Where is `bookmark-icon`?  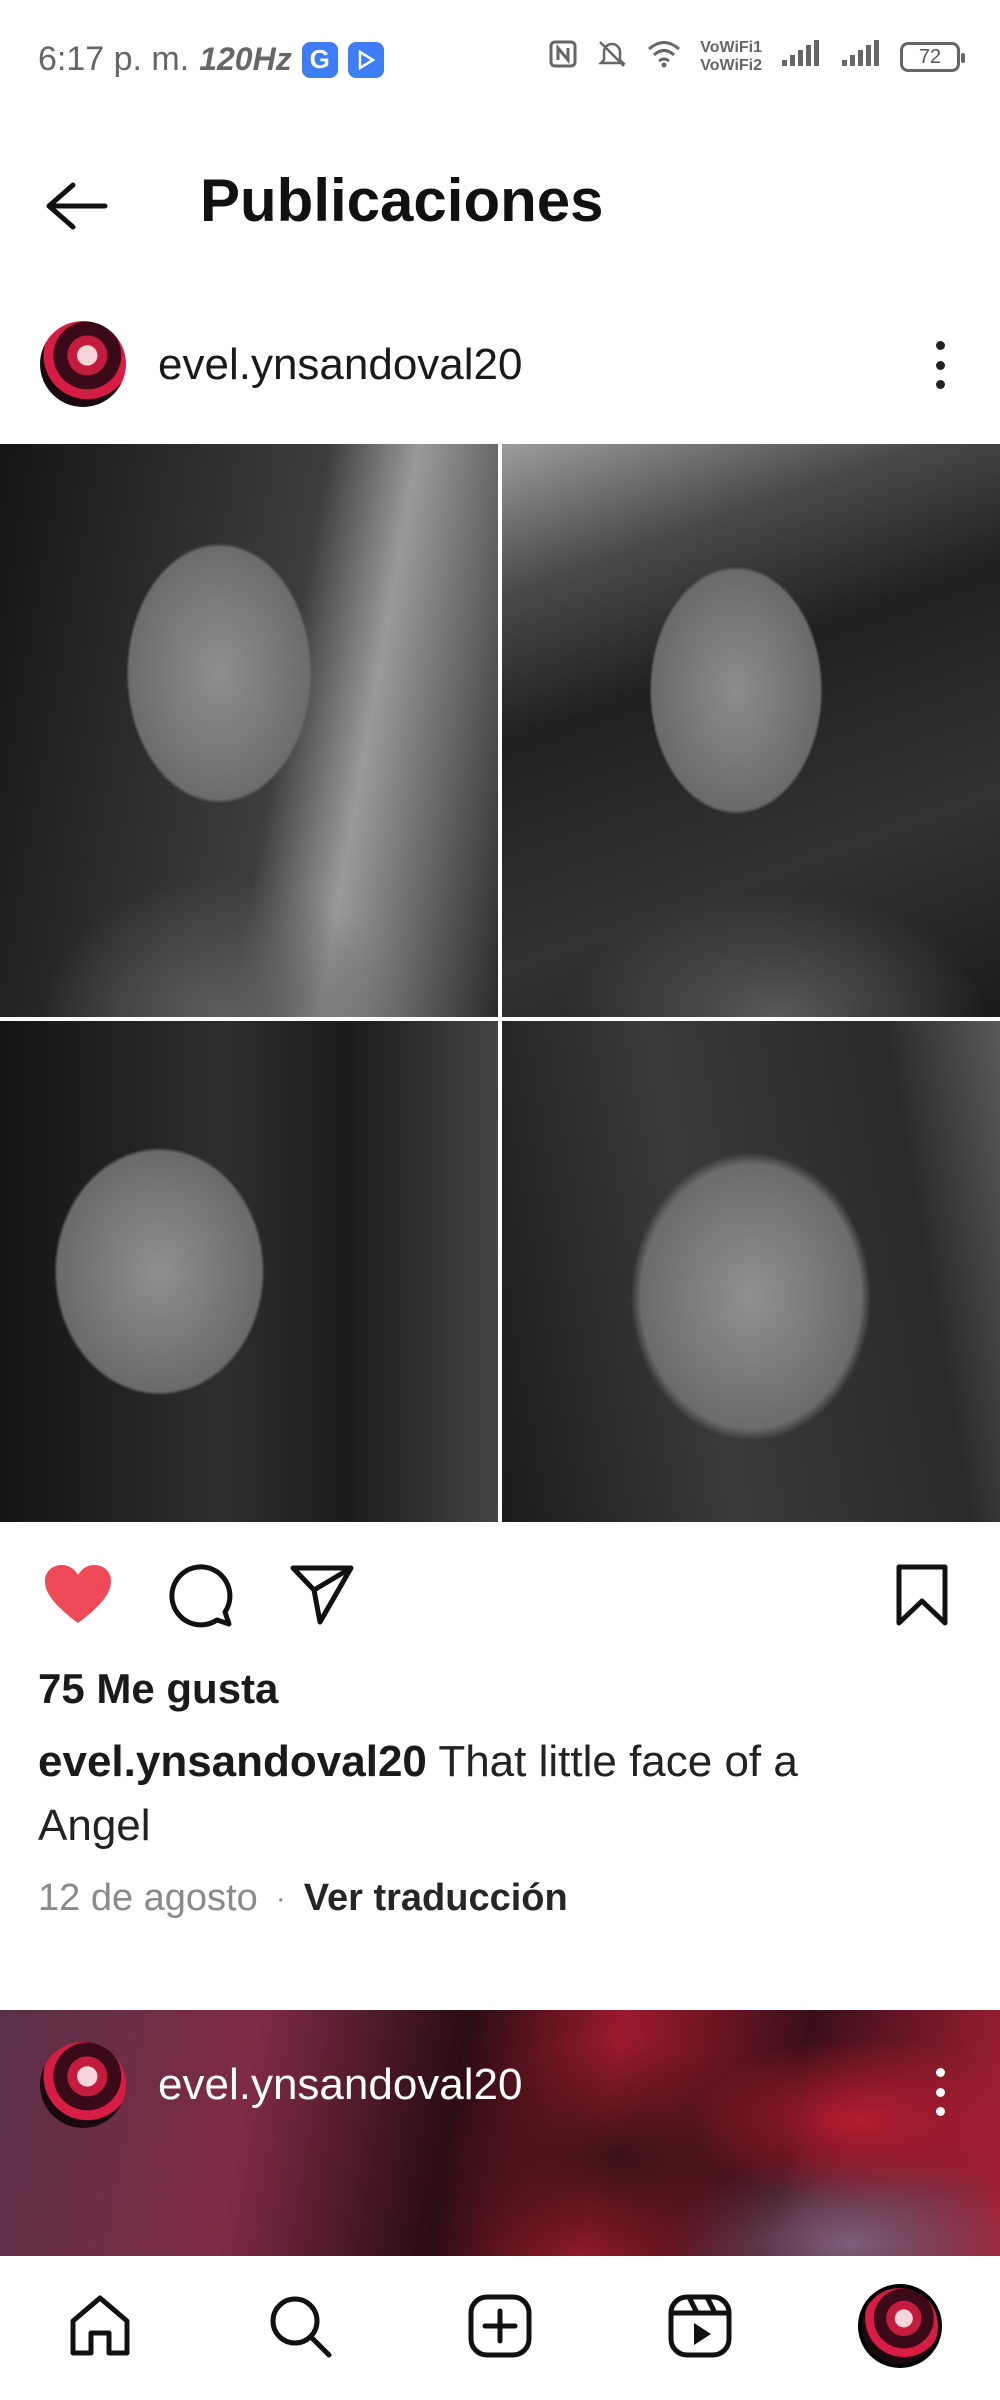
bookmark-icon is located at coordinates (922, 1595).